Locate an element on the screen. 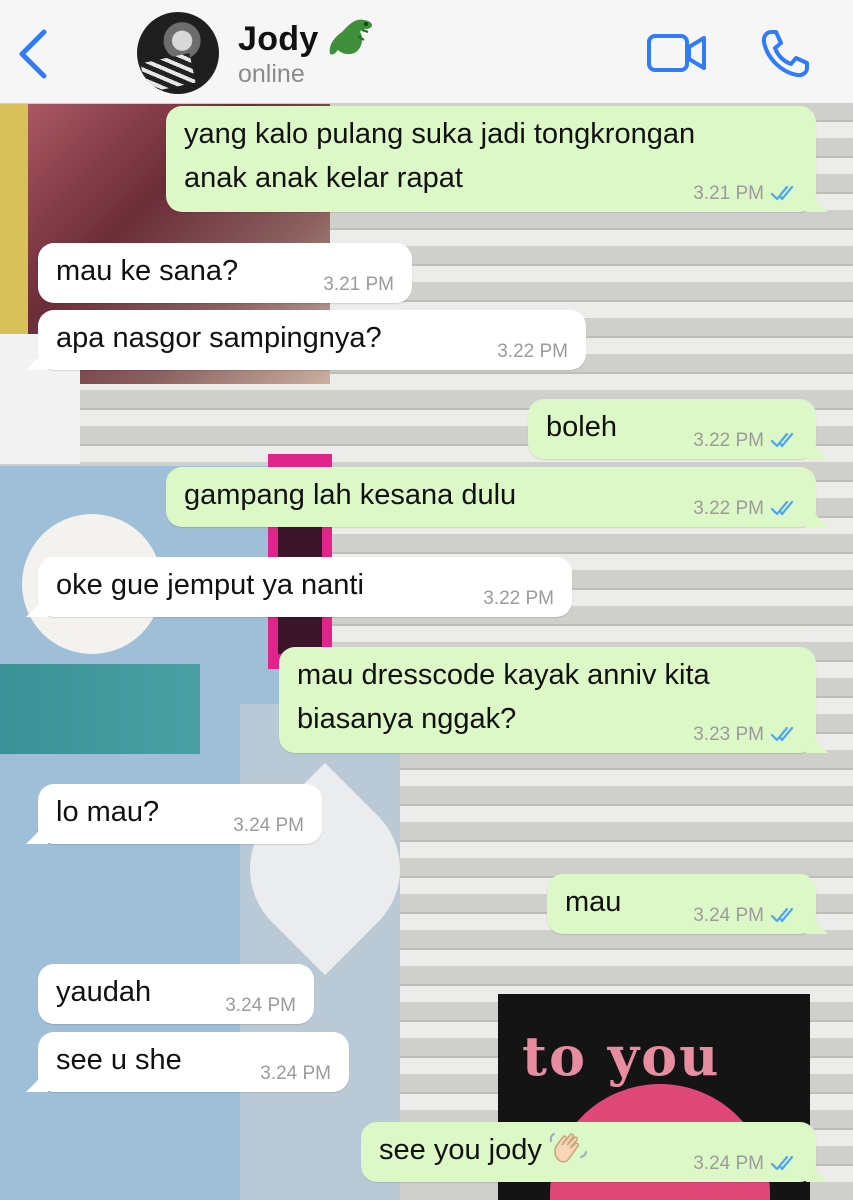  message-text: oke gue jemput ya nanti is located at coordinates (210, 585).